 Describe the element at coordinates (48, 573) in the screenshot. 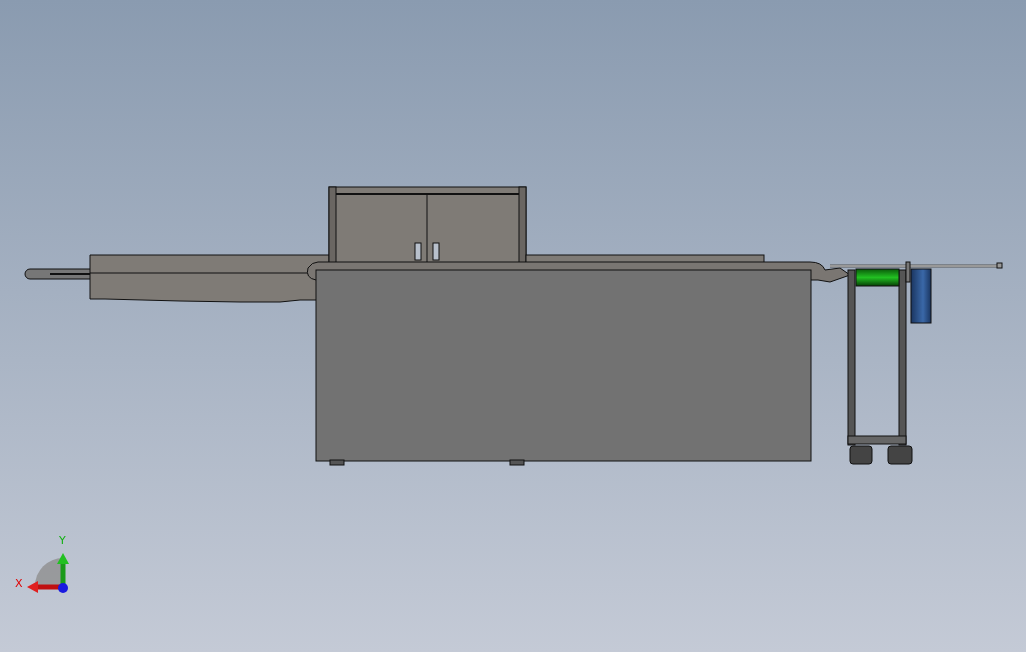

I see `axis-triad-icon` at that location.